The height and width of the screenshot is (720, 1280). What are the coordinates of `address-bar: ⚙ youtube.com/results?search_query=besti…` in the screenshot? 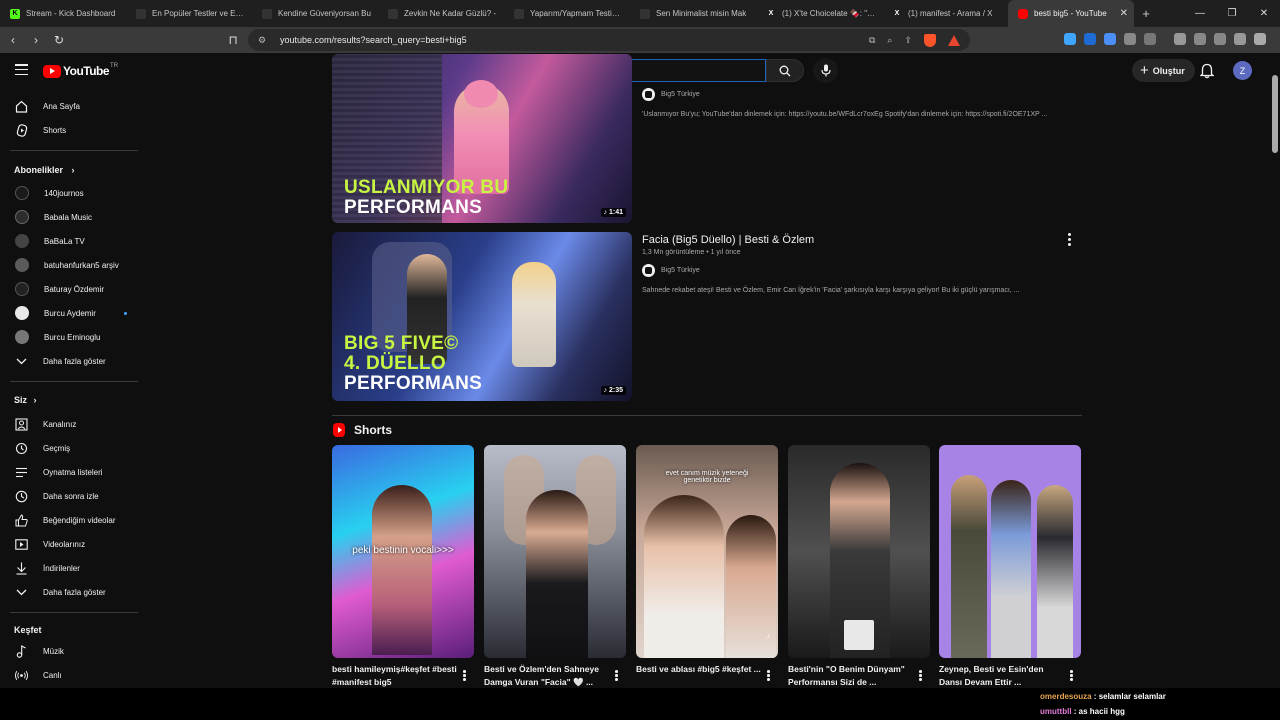 It's located at (609, 40).